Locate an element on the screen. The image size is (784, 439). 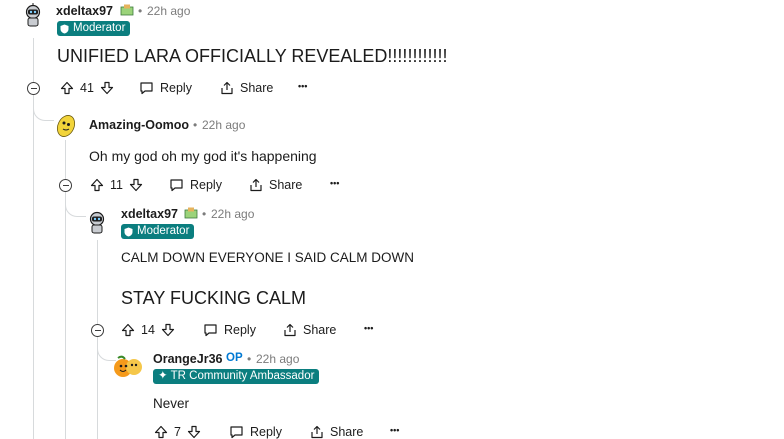
user-flair: ✦ TR Community Ambassador is located at coordinates (236, 376).